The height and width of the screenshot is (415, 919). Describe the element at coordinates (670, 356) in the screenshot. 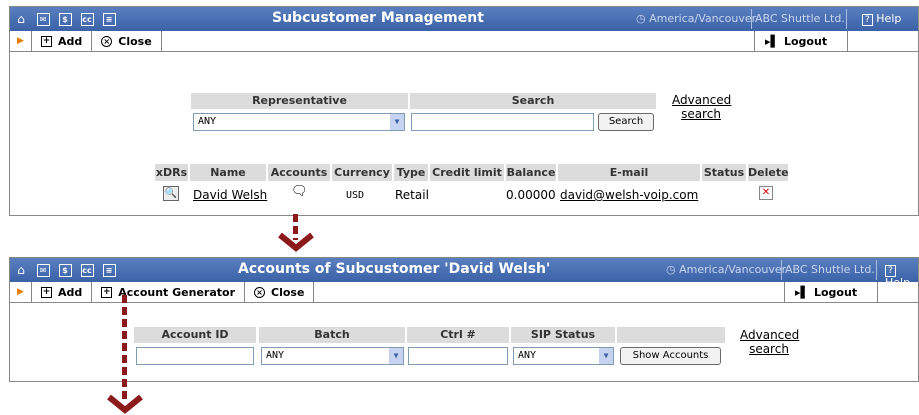

I see `show-accounts-button: Show Accounts` at that location.